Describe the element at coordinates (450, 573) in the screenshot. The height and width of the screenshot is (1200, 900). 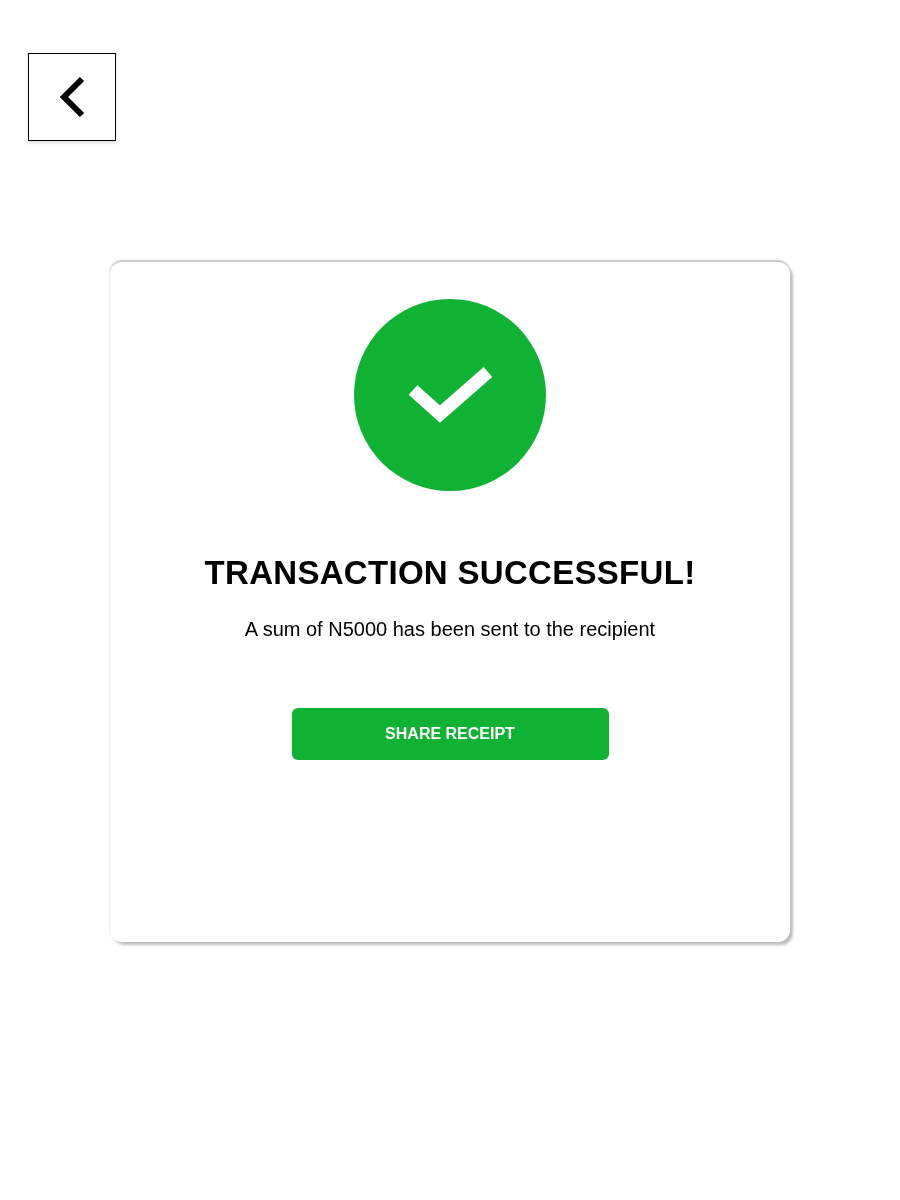
I see `success-title: TRANSACTION SUCCESSFUL!` at that location.